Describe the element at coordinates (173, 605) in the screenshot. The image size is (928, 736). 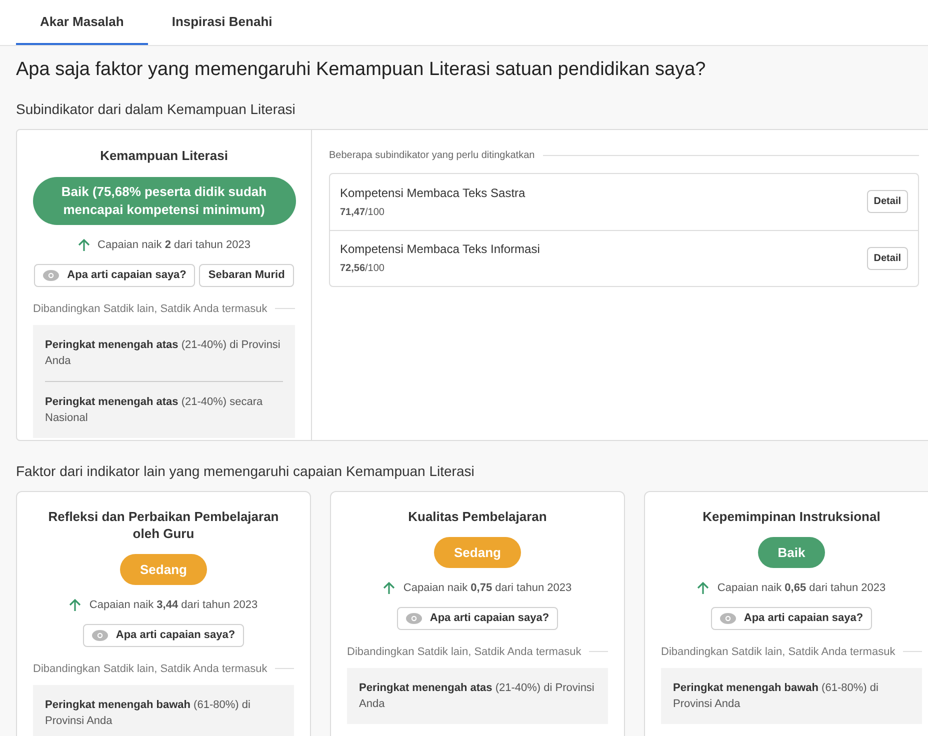
I see `trend-text: Capaian naik 3,44 dari tahun 2023` at that location.